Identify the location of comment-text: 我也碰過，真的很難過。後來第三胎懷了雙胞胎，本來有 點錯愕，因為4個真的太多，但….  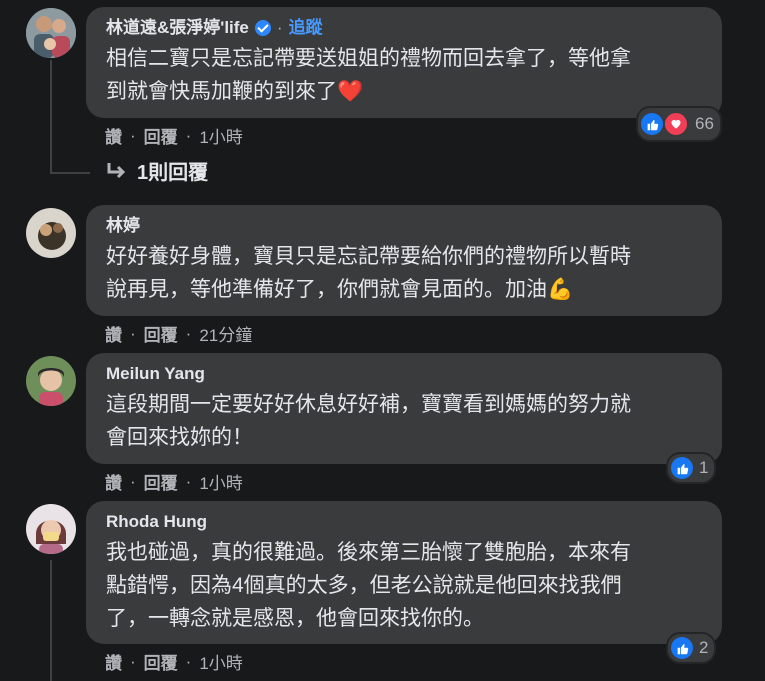
(368, 585).